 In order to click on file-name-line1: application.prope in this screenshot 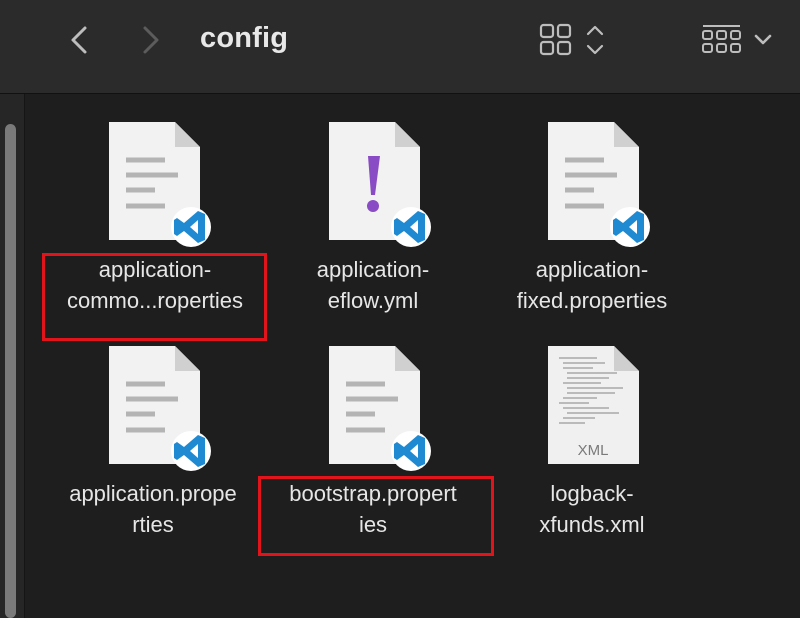, I will do `click(153, 493)`.